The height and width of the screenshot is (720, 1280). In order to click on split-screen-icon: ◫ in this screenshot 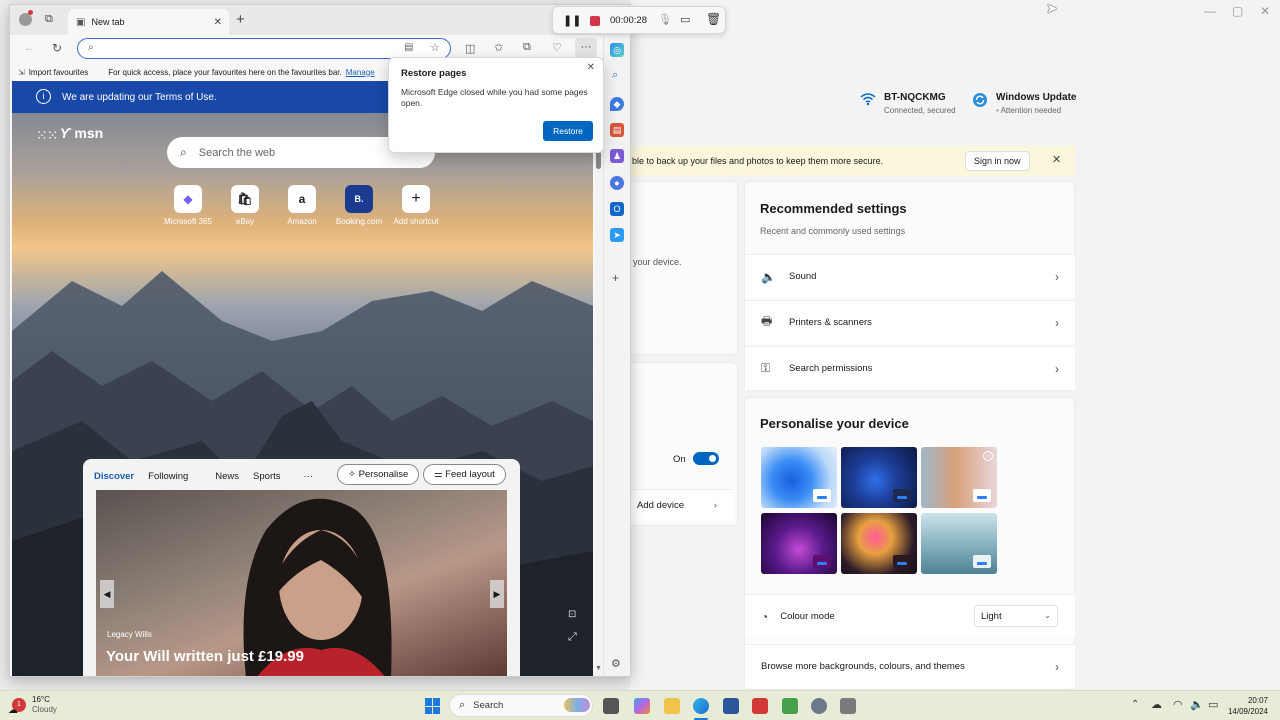, I will do `click(470, 48)`.